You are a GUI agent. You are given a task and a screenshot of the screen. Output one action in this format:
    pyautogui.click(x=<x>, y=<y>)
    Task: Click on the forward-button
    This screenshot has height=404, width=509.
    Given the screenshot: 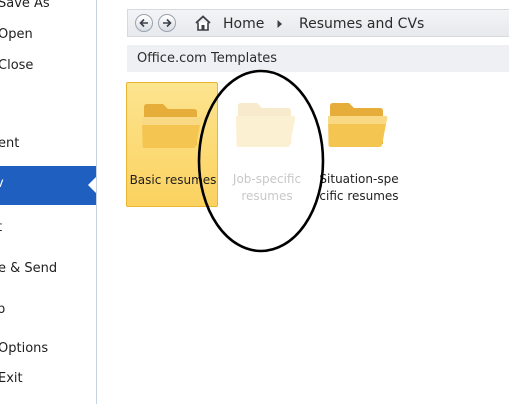 What is the action you would take?
    pyautogui.click(x=167, y=23)
    